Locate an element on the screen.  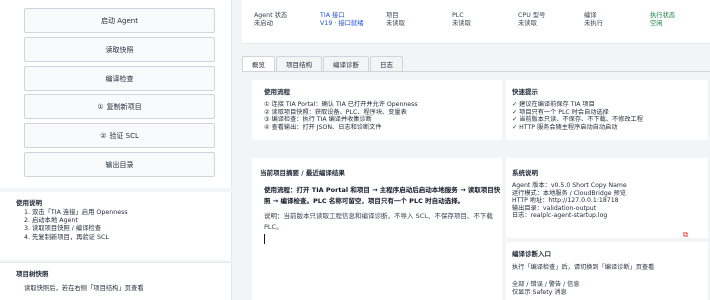
diagnose-entry-desc-wrap: 执行「编译检查」后，请切换到「编译诊断」页查看 is located at coordinates (583, 268).